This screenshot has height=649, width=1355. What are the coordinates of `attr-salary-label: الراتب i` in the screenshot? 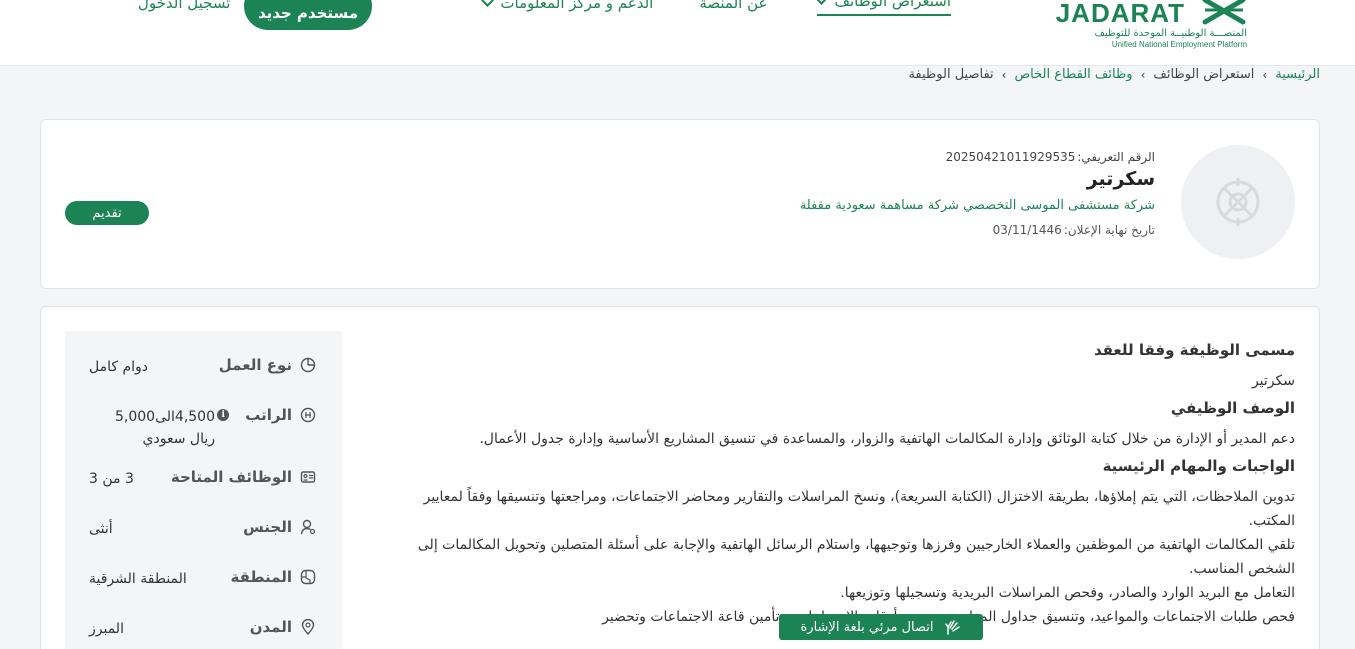 It's located at (266, 415).